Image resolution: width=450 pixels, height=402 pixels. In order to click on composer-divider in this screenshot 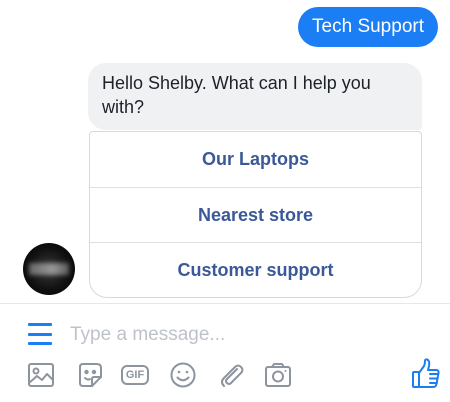, I will do `click(225, 303)`.